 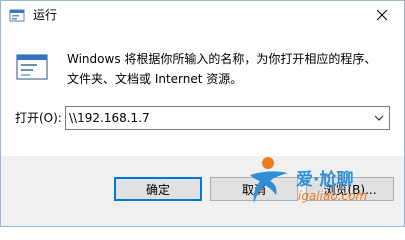 What do you see at coordinates (222, 59) in the screenshot?
I see `description-line: Windows 将根据你所输入的名称，为你打开相应的程序、` at bounding box center [222, 59].